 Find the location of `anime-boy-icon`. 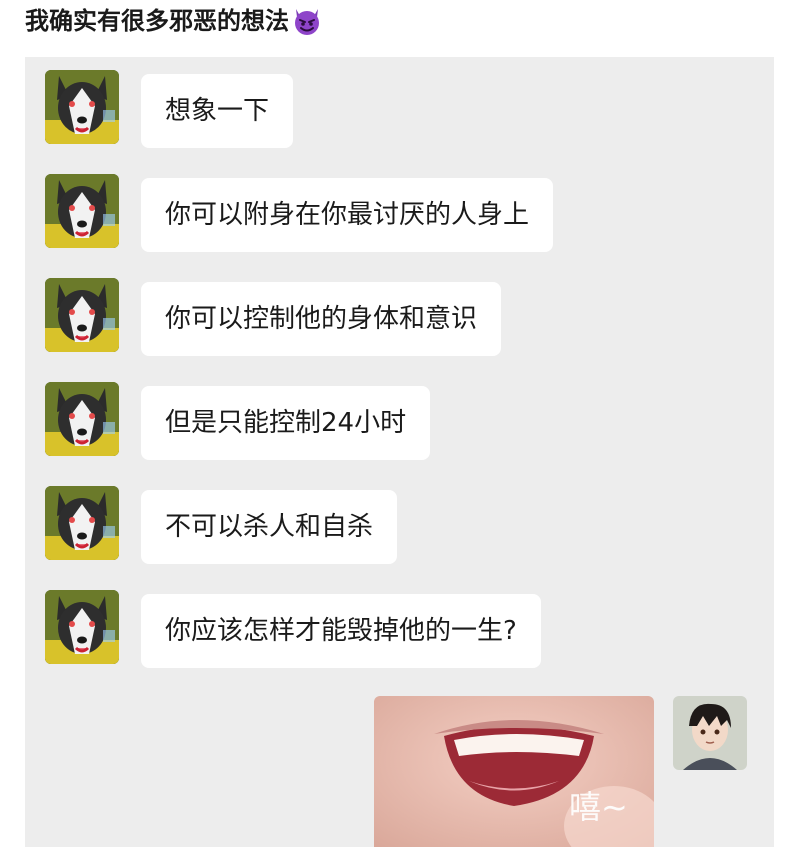

anime-boy-icon is located at coordinates (710, 733).